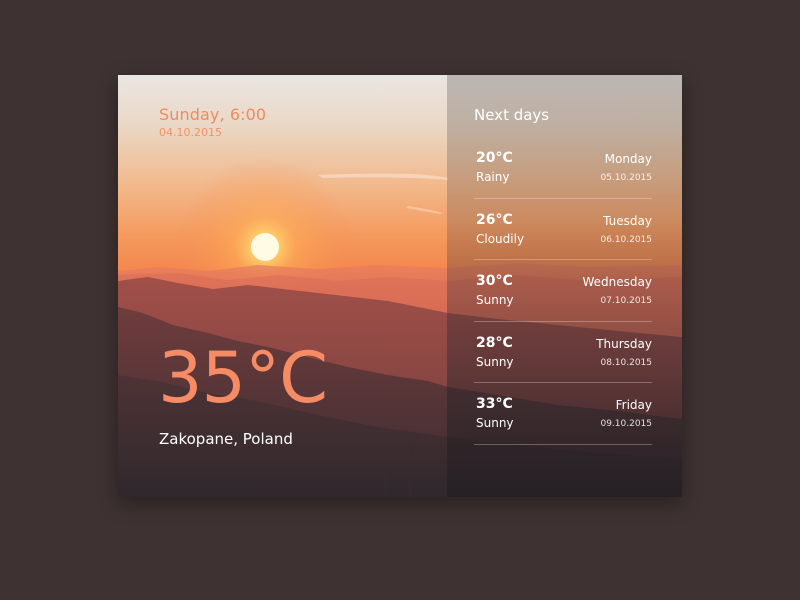 The image size is (800, 600). I want to click on forecast-date: 05.10.2015, so click(626, 178).